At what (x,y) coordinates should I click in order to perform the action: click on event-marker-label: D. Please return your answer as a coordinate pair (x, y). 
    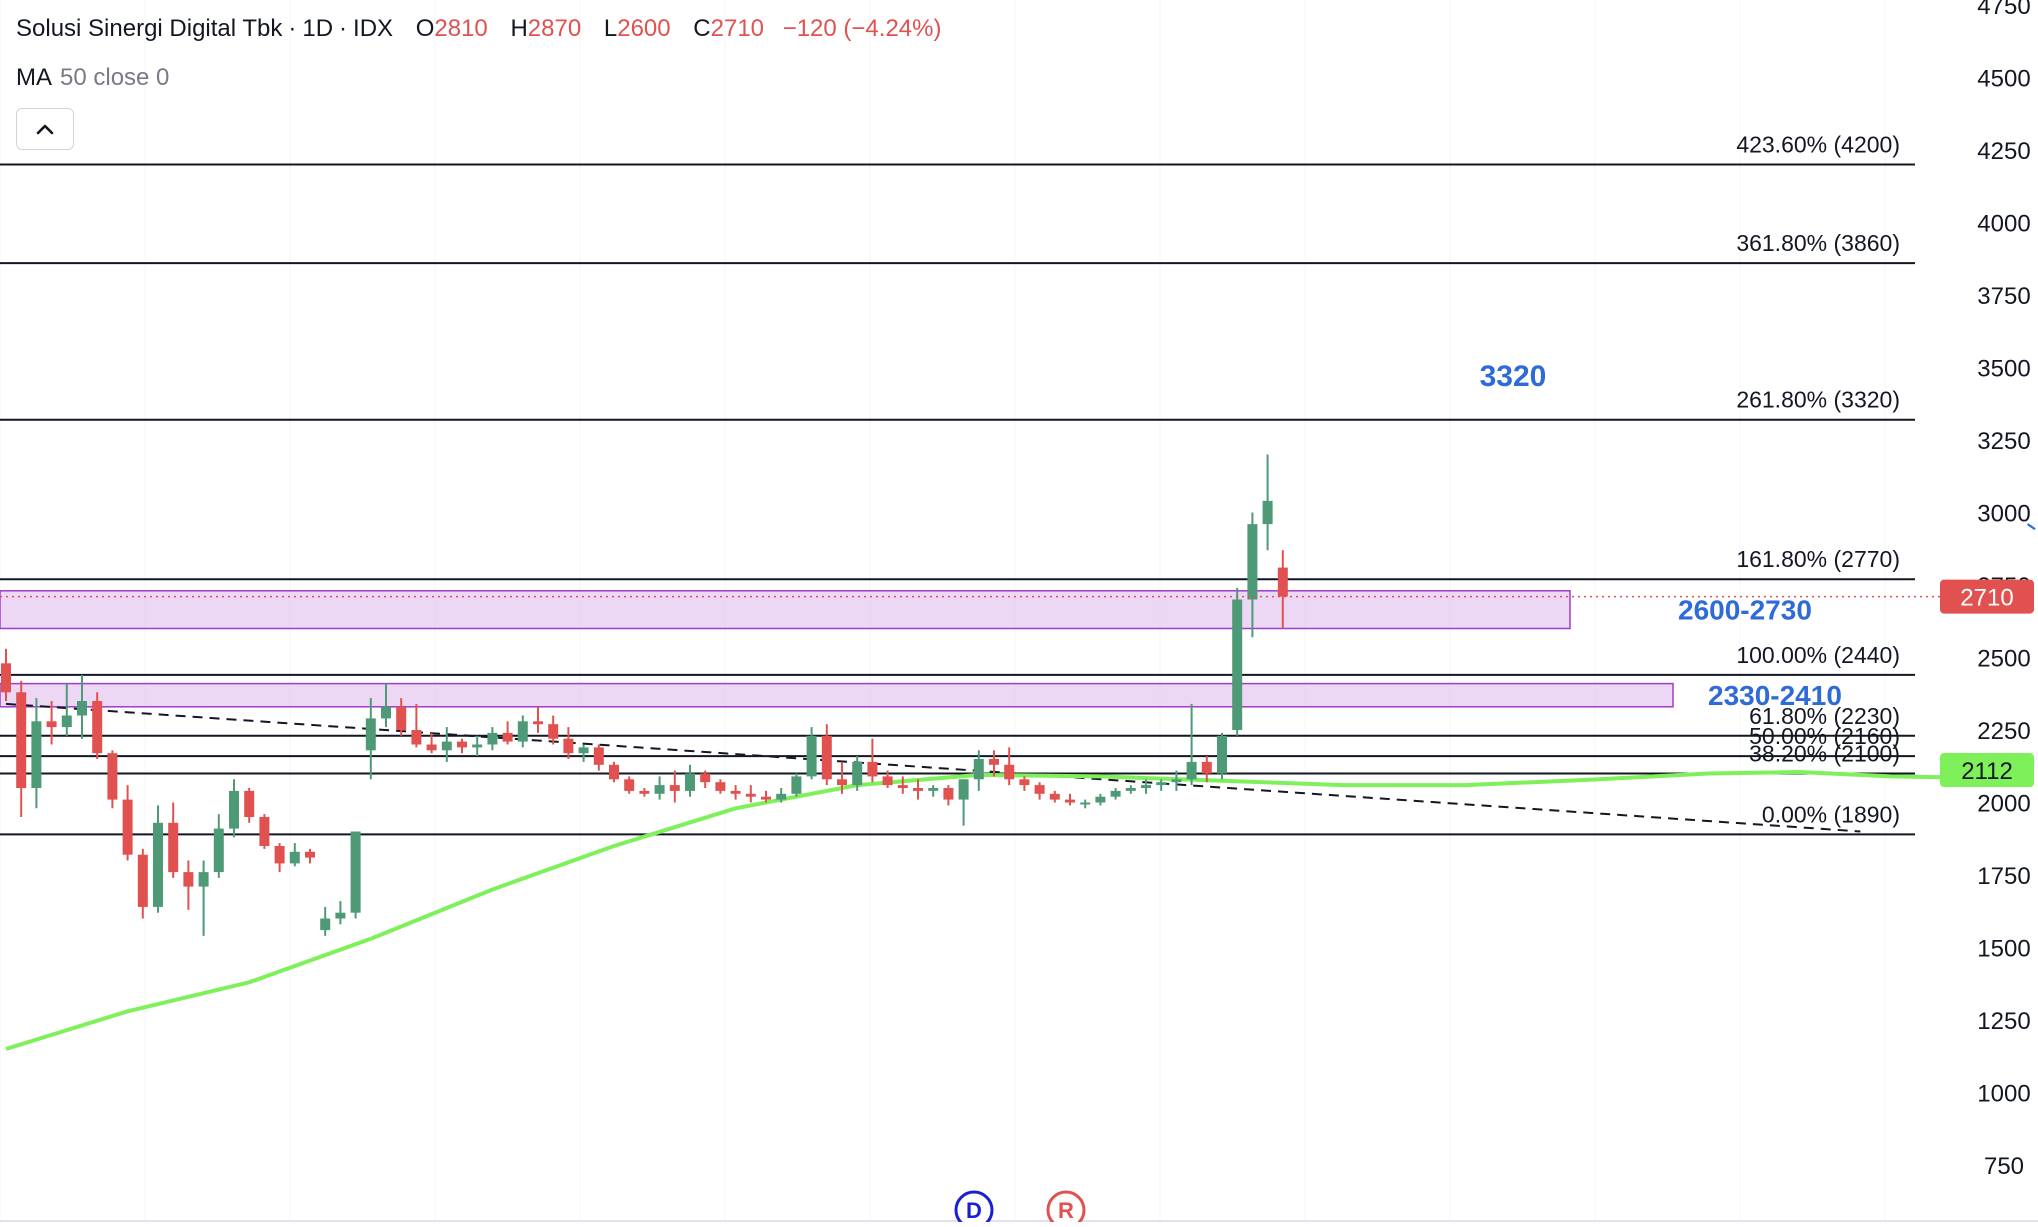
    Looking at the image, I should click on (974, 1210).